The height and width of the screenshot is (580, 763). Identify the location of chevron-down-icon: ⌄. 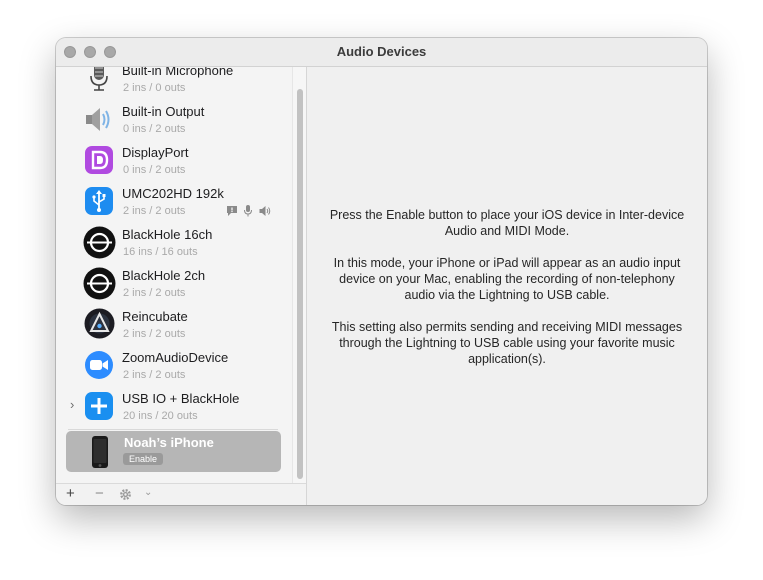
(148, 492).